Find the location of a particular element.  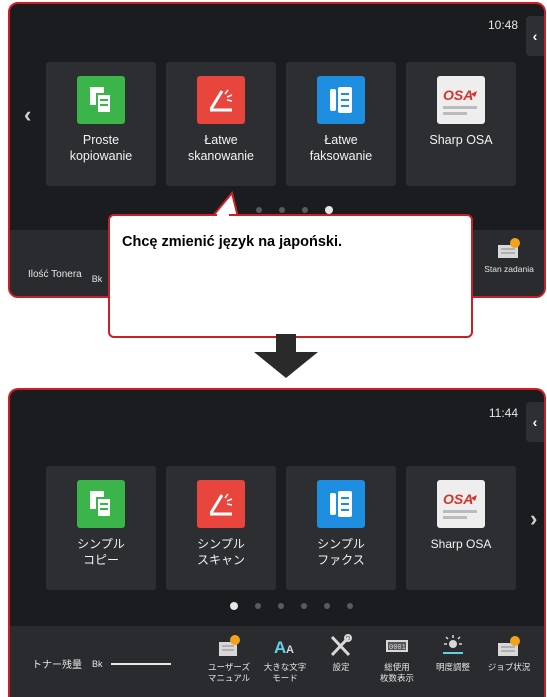

job-status-button: ジョブ状況 is located at coordinates (509, 652).